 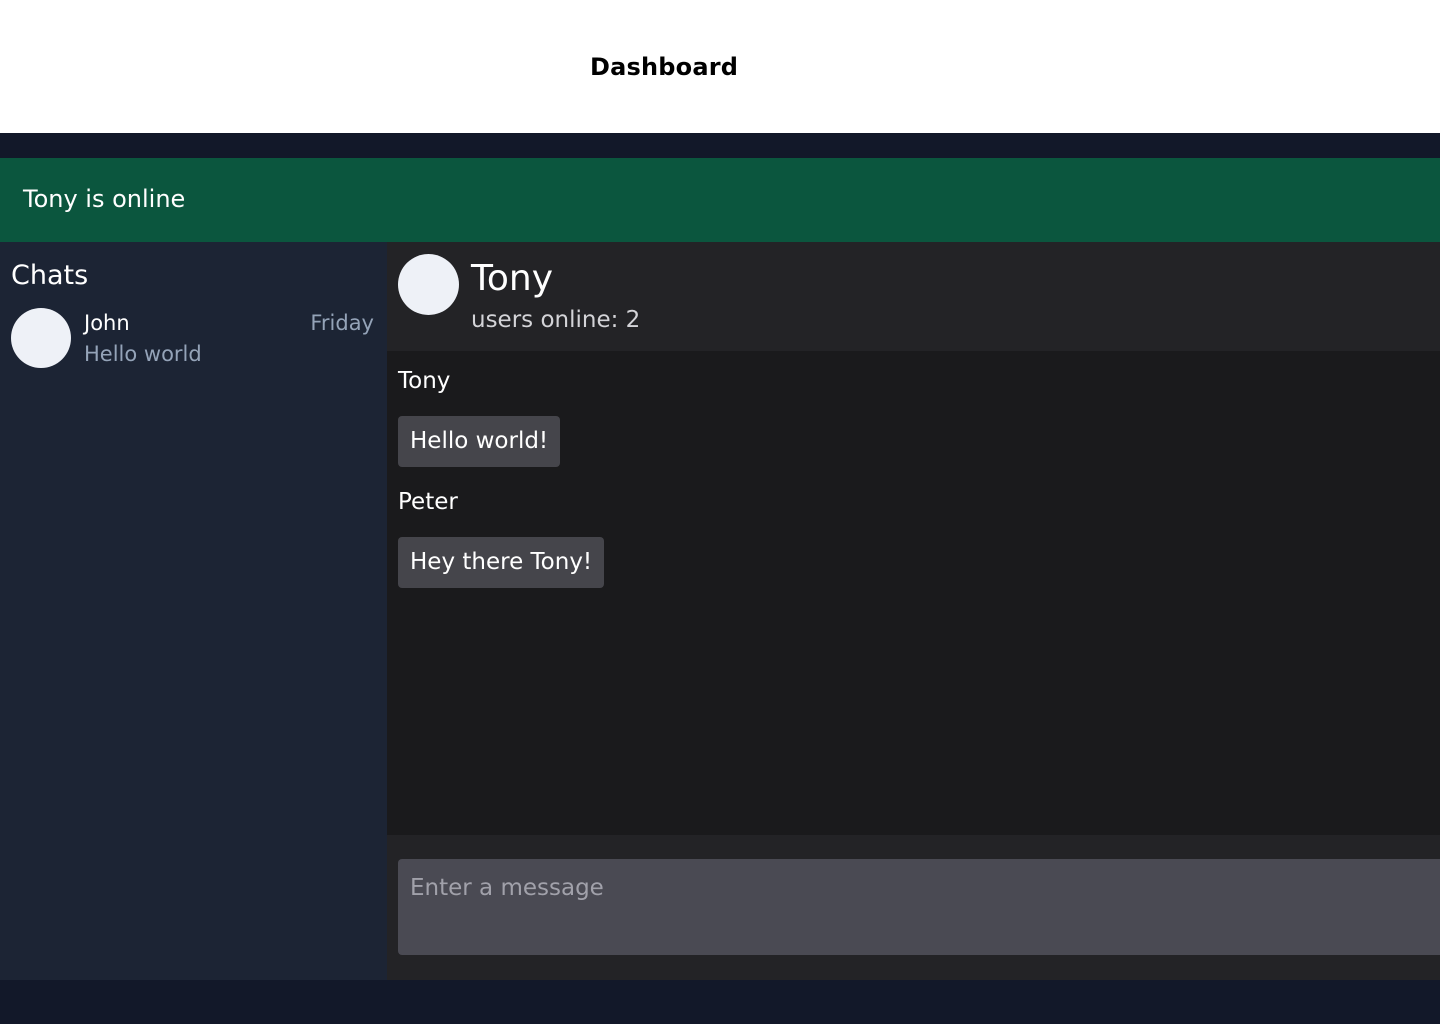 What do you see at coordinates (107, 323) in the screenshot?
I see `chat-name: John` at bounding box center [107, 323].